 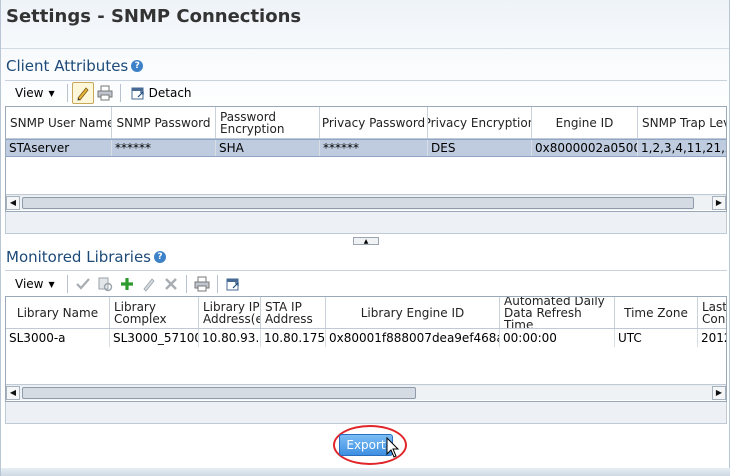 I want to click on detach-button, so click(x=233, y=284).